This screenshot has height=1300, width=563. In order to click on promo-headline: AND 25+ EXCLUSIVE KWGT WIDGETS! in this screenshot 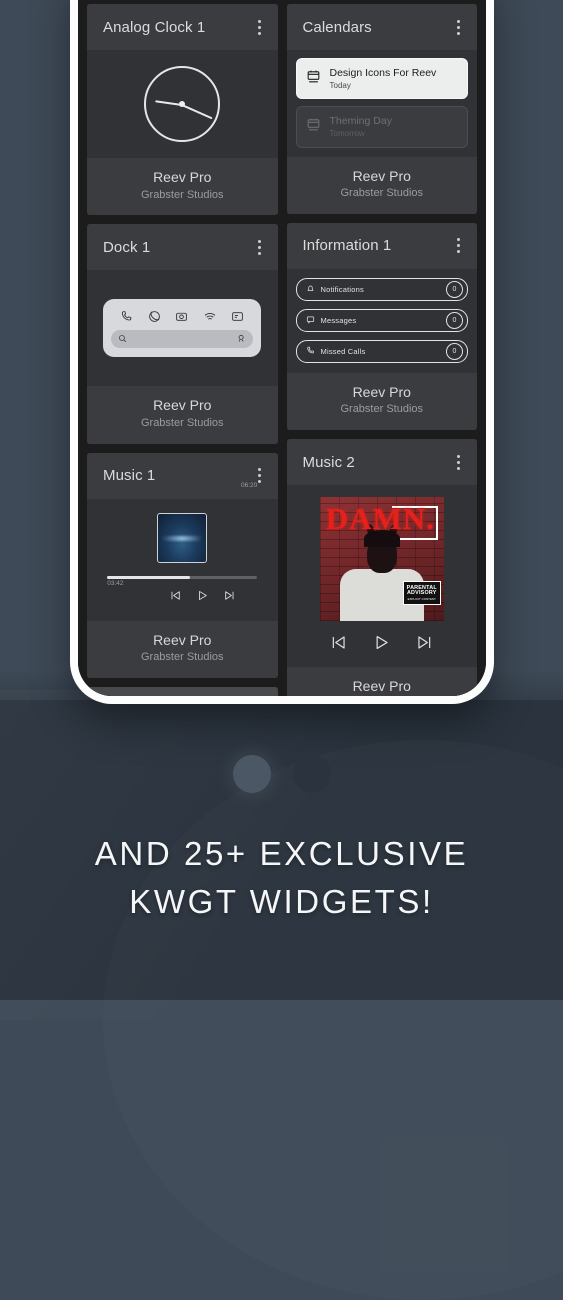, I will do `click(281, 878)`.